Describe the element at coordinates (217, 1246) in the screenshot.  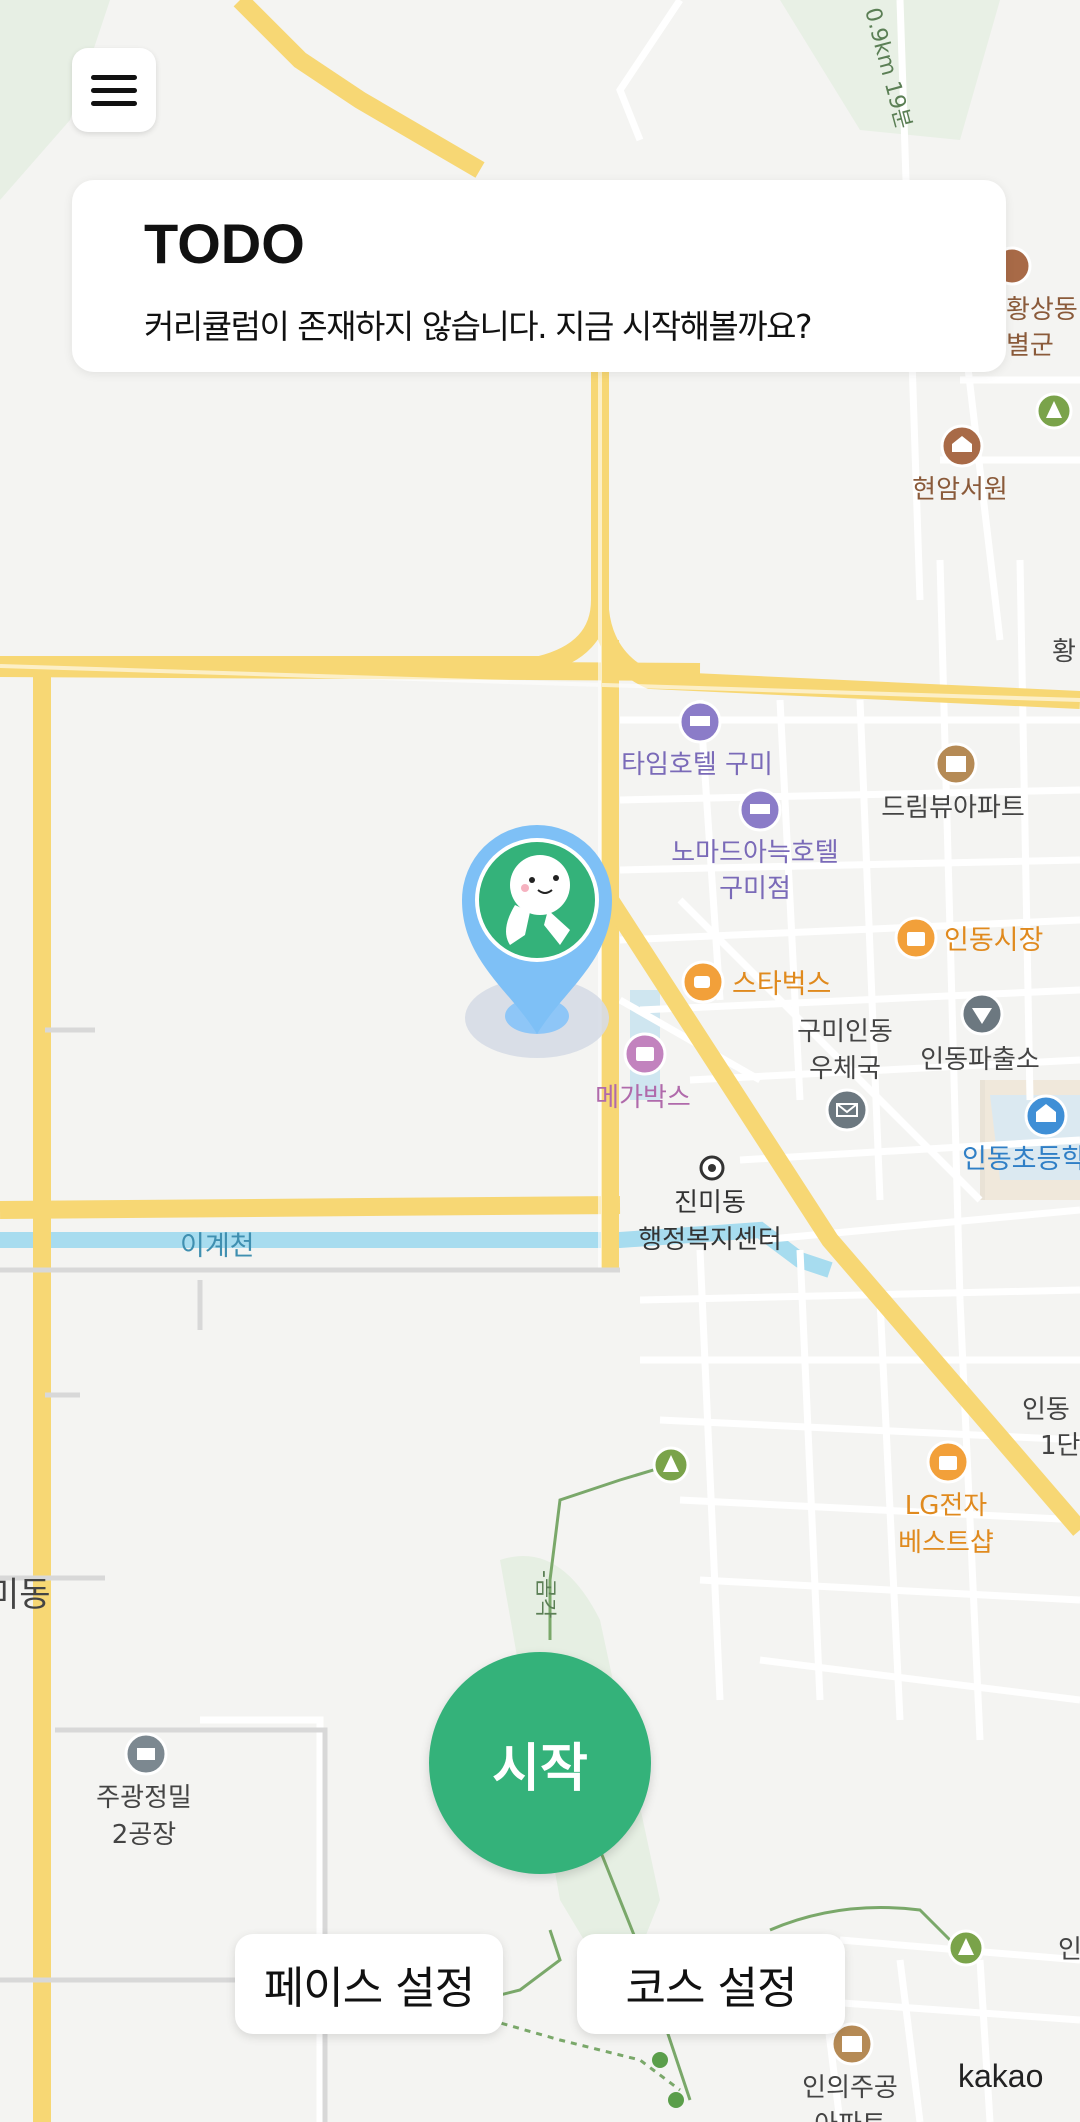
I see `stream-label: 이계천` at that location.